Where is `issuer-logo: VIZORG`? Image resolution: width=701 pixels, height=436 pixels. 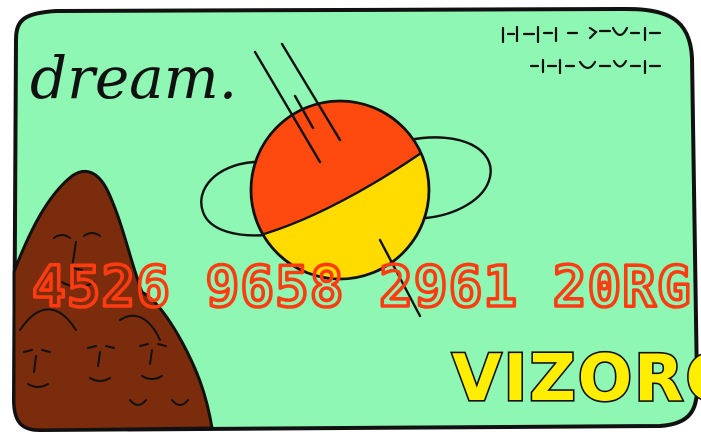 issuer-logo: VIZORG is located at coordinates (576, 379).